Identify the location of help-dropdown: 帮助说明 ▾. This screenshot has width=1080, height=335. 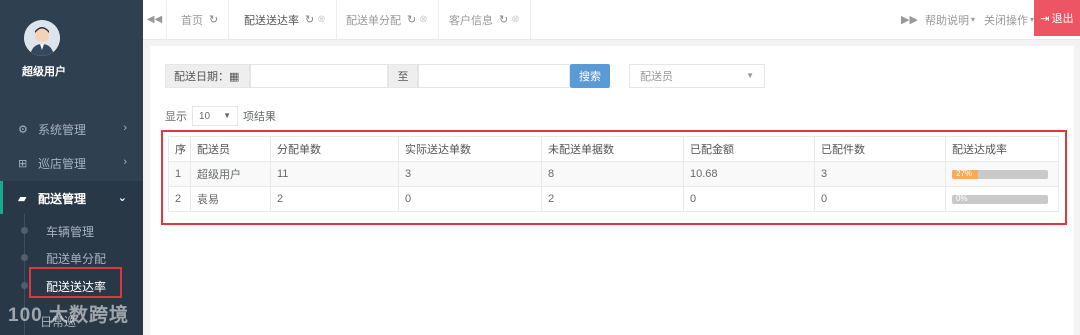
(950, 19).